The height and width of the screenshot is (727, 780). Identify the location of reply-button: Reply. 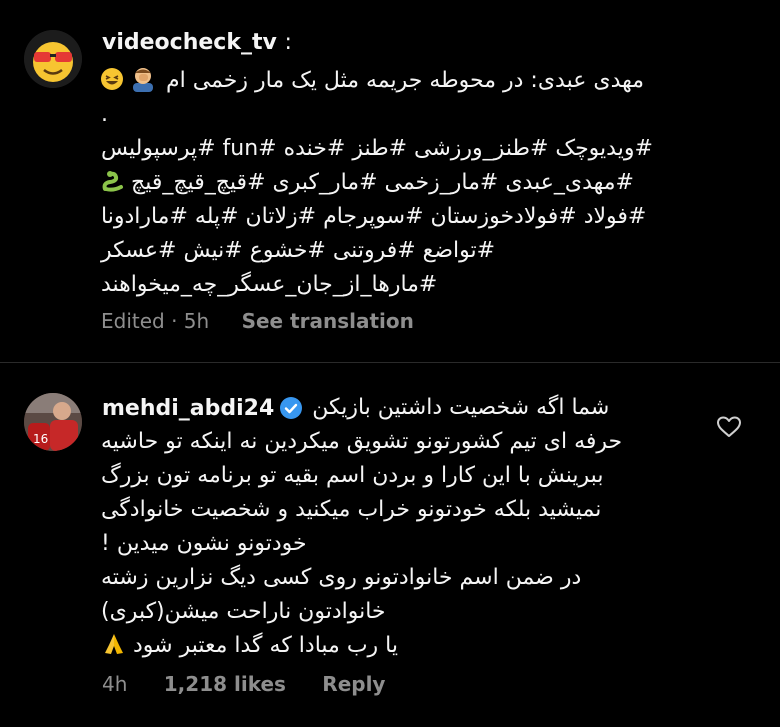
(353, 684).